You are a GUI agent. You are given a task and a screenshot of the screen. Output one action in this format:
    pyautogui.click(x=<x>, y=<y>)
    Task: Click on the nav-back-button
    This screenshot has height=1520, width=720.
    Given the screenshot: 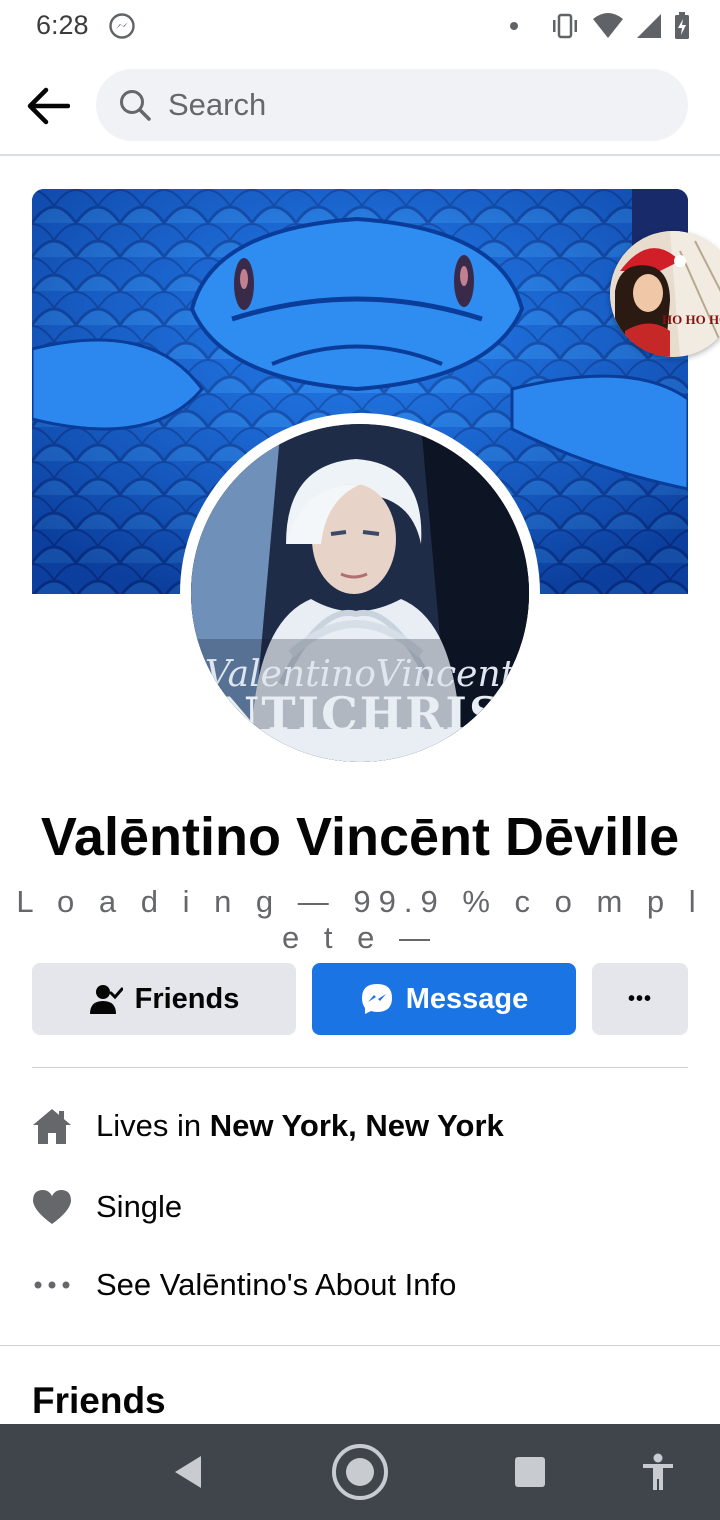 What is the action you would take?
    pyautogui.click(x=188, y=1472)
    